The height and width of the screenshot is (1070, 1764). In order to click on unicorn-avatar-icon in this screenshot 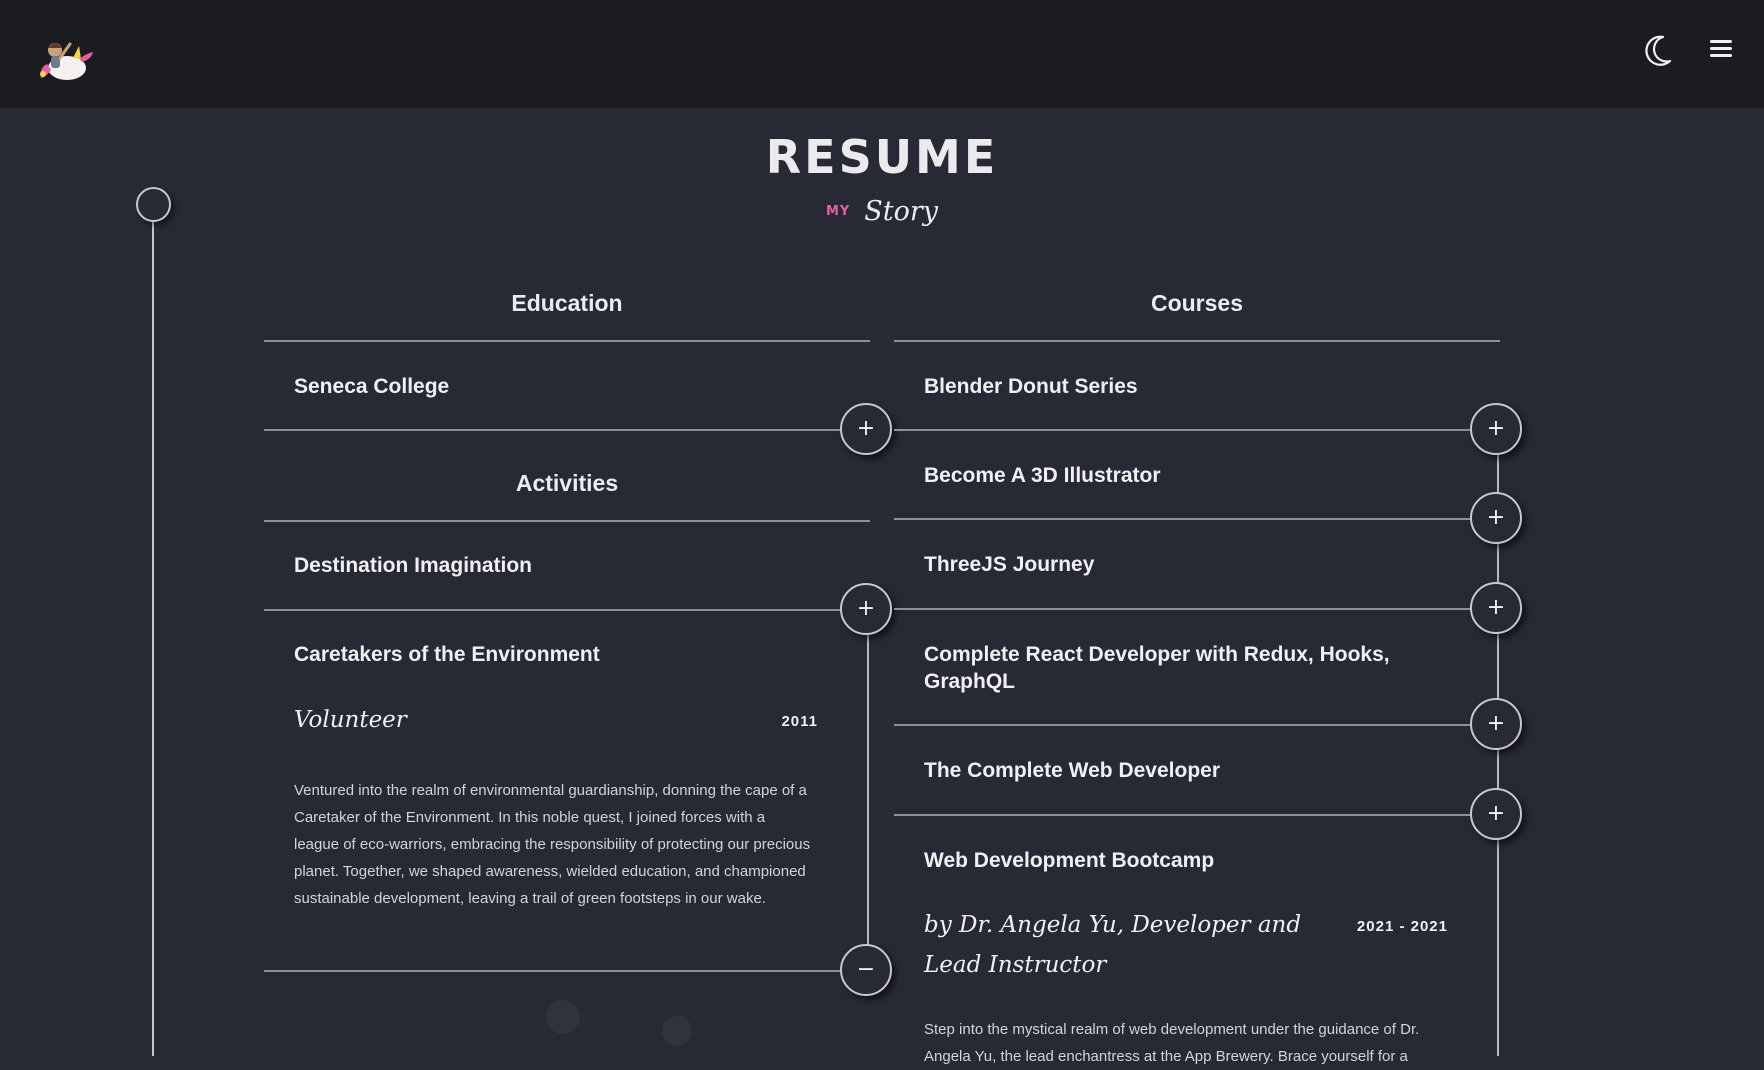, I will do `click(65, 56)`.